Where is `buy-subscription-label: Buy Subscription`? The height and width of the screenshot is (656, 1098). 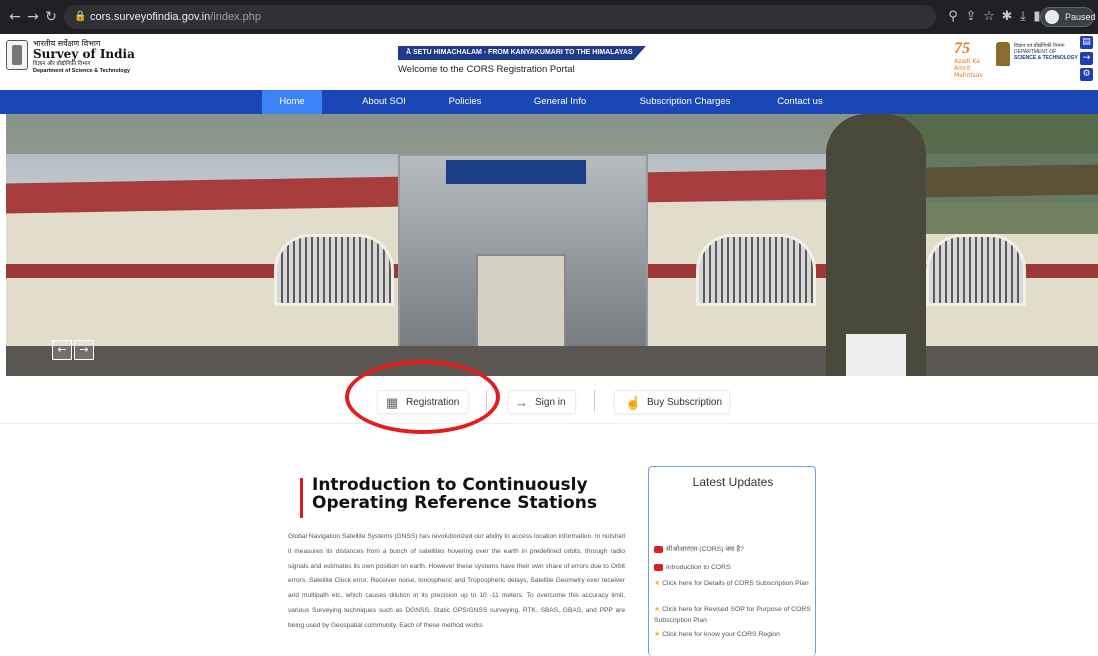 buy-subscription-label: Buy Subscription is located at coordinates (685, 402).